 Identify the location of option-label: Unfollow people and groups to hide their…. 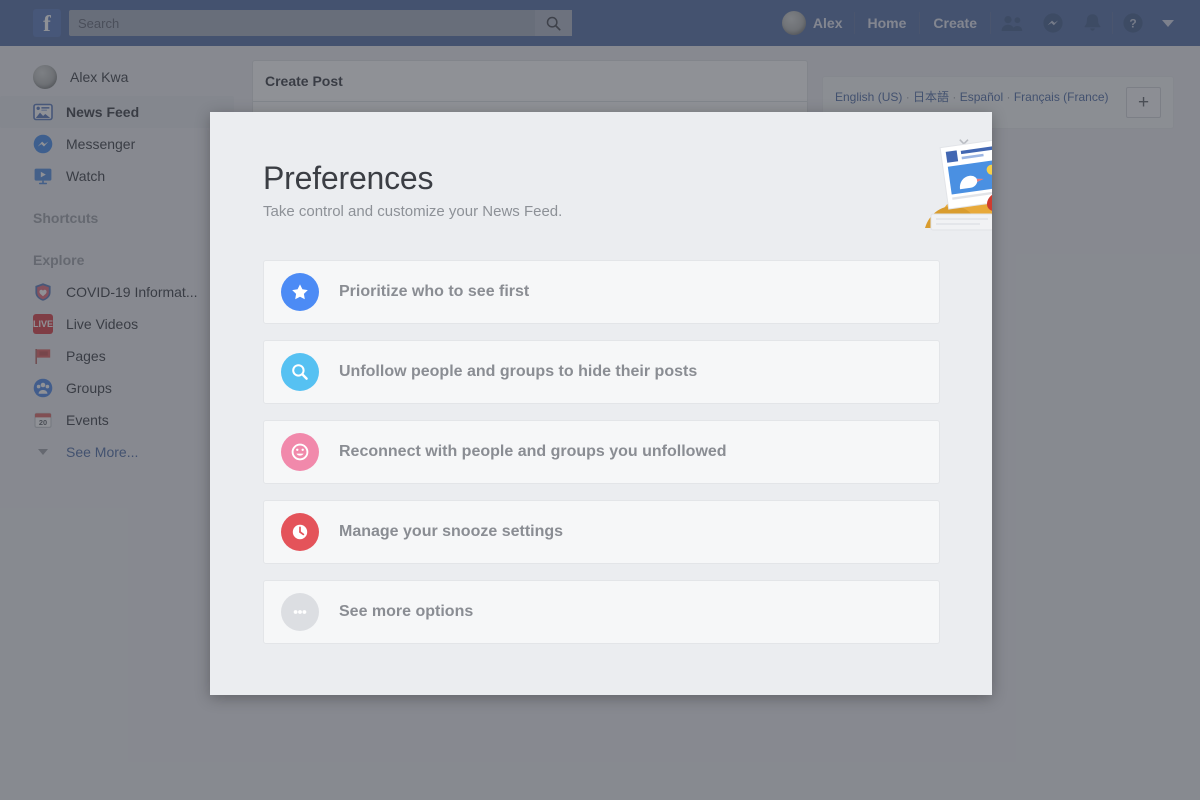
(518, 371).